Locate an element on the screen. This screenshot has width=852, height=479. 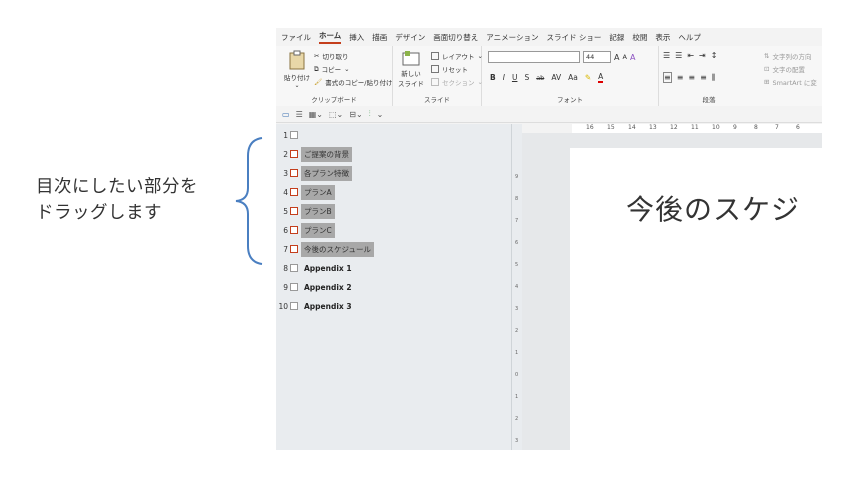
slide-view-icon: ▭ is located at coordinates (286, 114).